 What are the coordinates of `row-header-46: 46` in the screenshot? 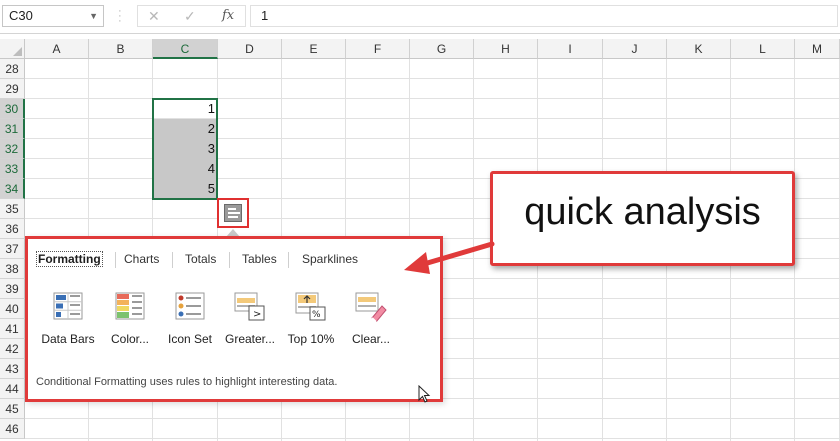 It's located at (12, 429).